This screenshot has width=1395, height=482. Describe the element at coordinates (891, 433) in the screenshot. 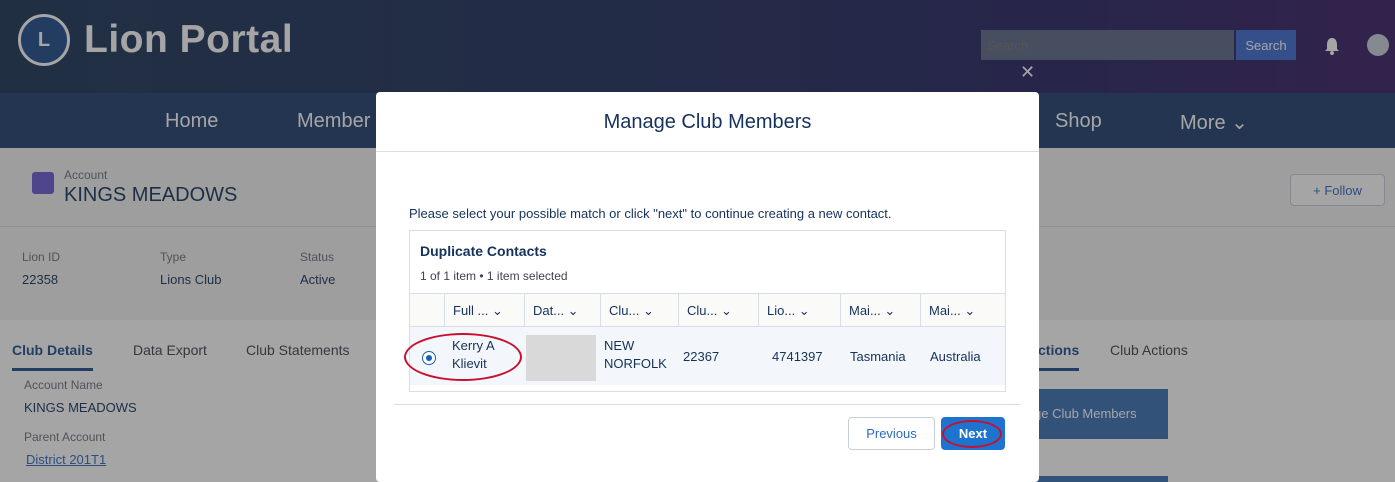

I see `previous-button: Previous` at that location.